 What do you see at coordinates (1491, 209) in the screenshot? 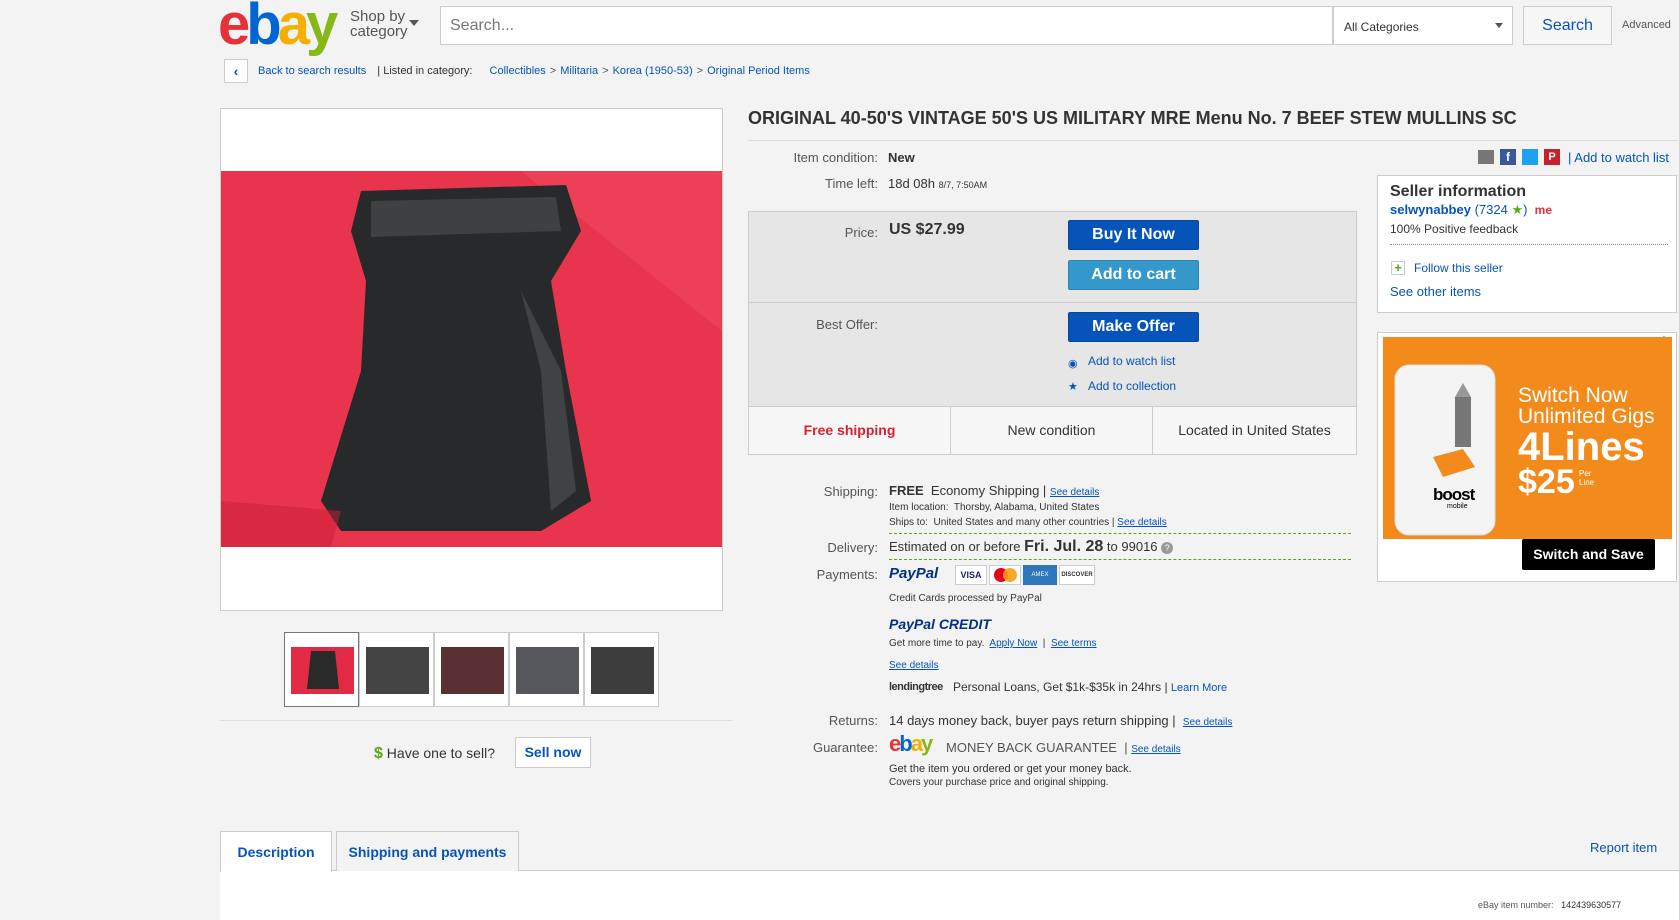
I see `feedback-count-link: (7324` at bounding box center [1491, 209].